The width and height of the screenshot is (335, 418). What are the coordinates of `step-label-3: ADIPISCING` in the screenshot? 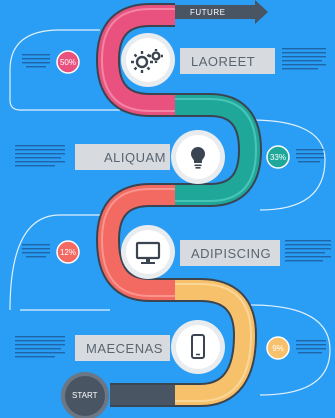 It's located at (231, 253).